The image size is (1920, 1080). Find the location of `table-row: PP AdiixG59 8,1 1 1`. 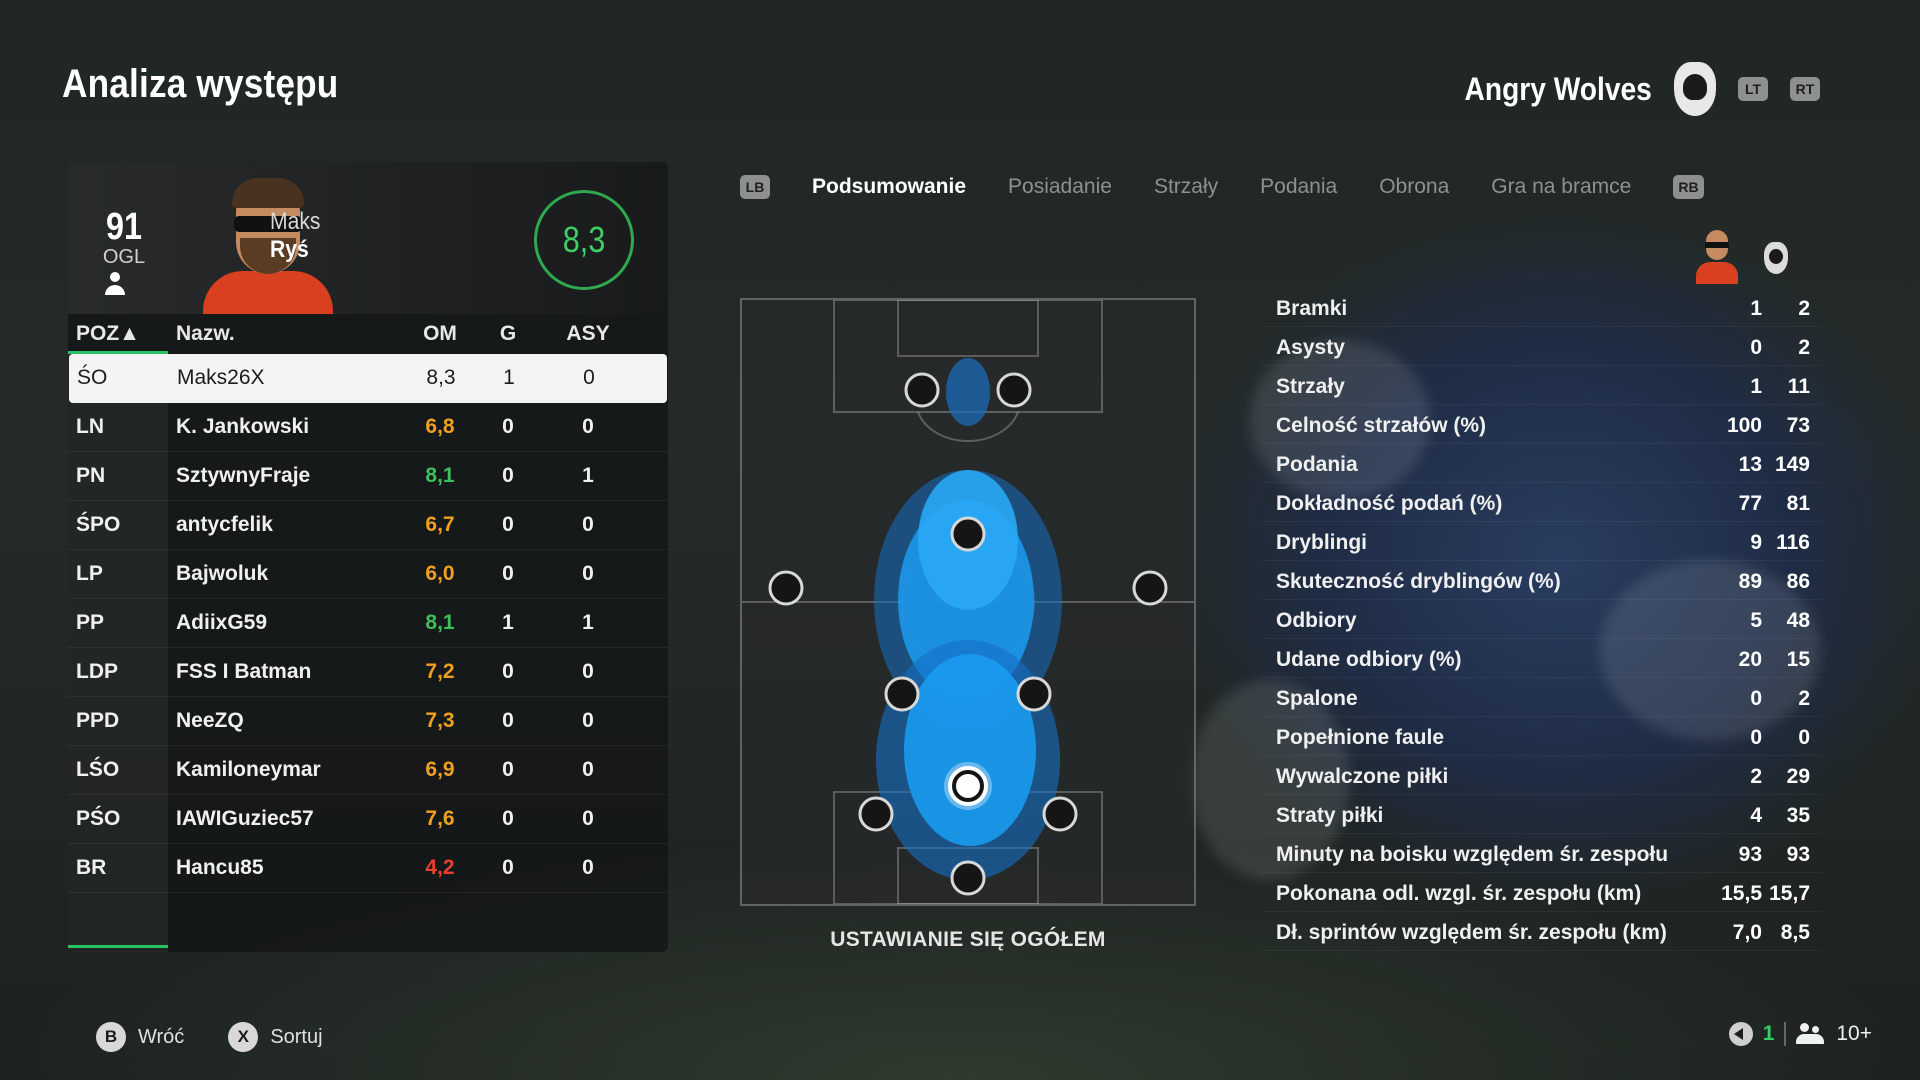

table-row: PP AdiixG59 8,1 1 1 is located at coordinates (368, 623).